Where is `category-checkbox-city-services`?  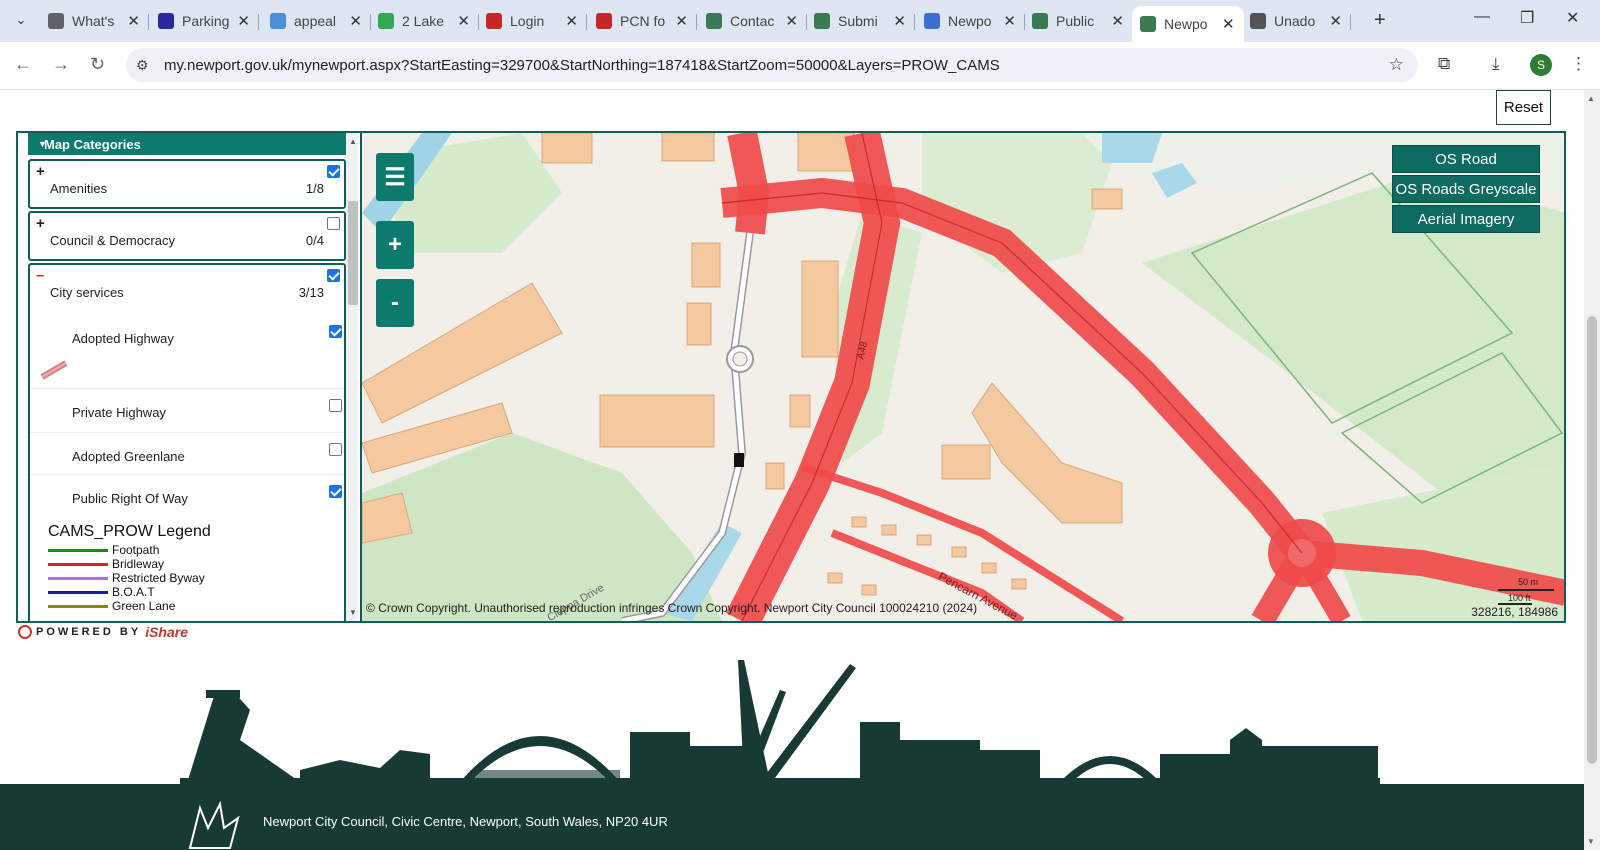
category-checkbox-city-services is located at coordinates (333, 275).